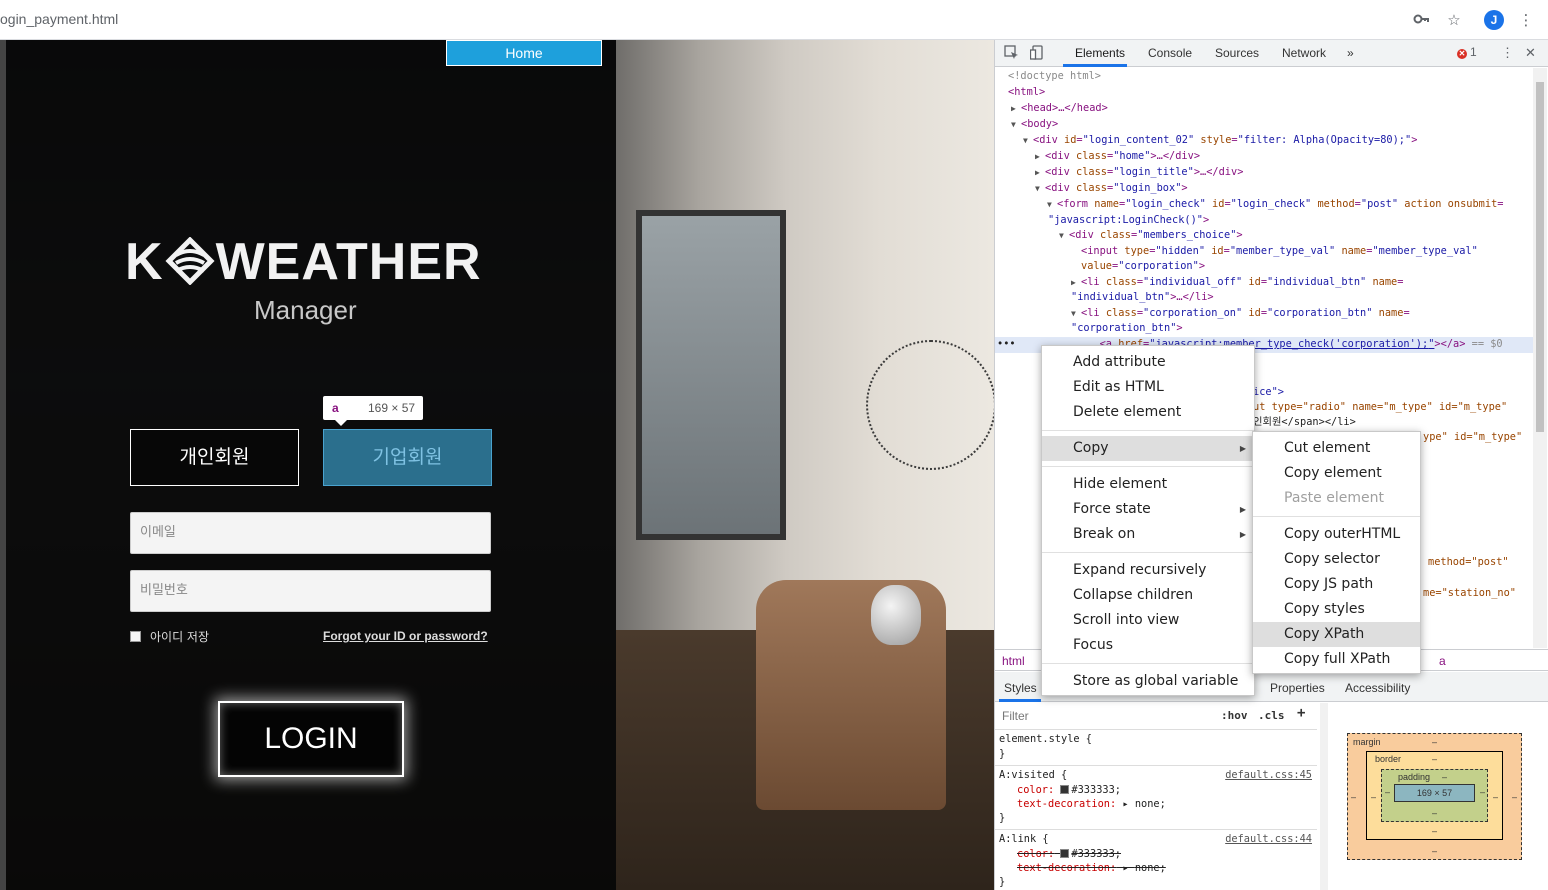  I want to click on visited-rule-selector: A:visited {, so click(1033, 775).